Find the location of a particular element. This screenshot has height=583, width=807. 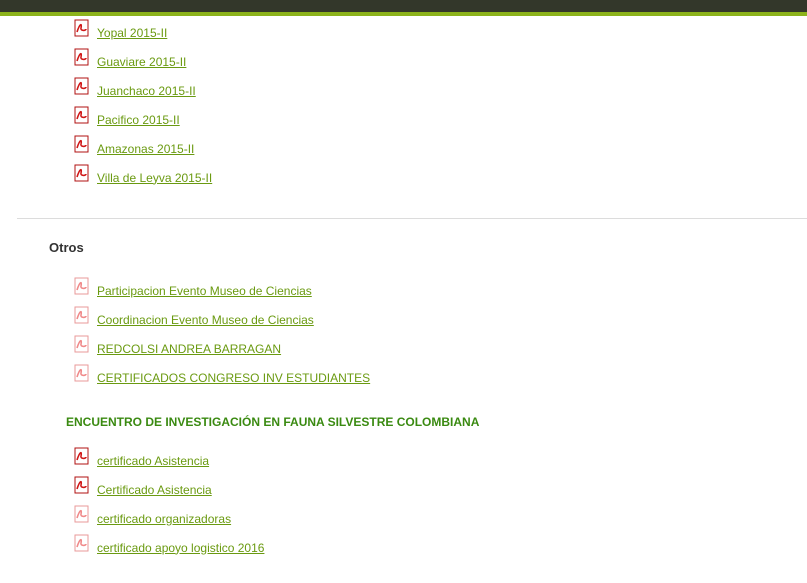

certificate-link: Amazonas 2015-II is located at coordinates (145, 149).